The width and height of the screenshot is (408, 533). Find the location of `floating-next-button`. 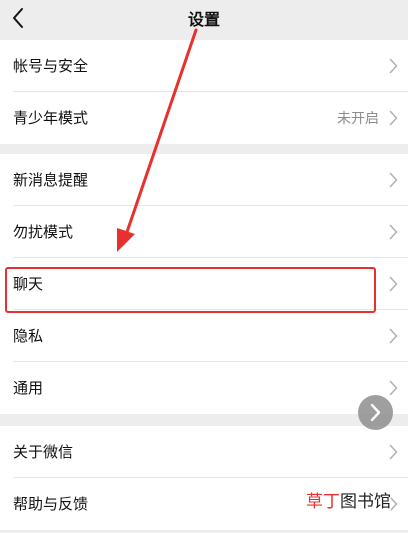

floating-next-button is located at coordinates (375, 412).